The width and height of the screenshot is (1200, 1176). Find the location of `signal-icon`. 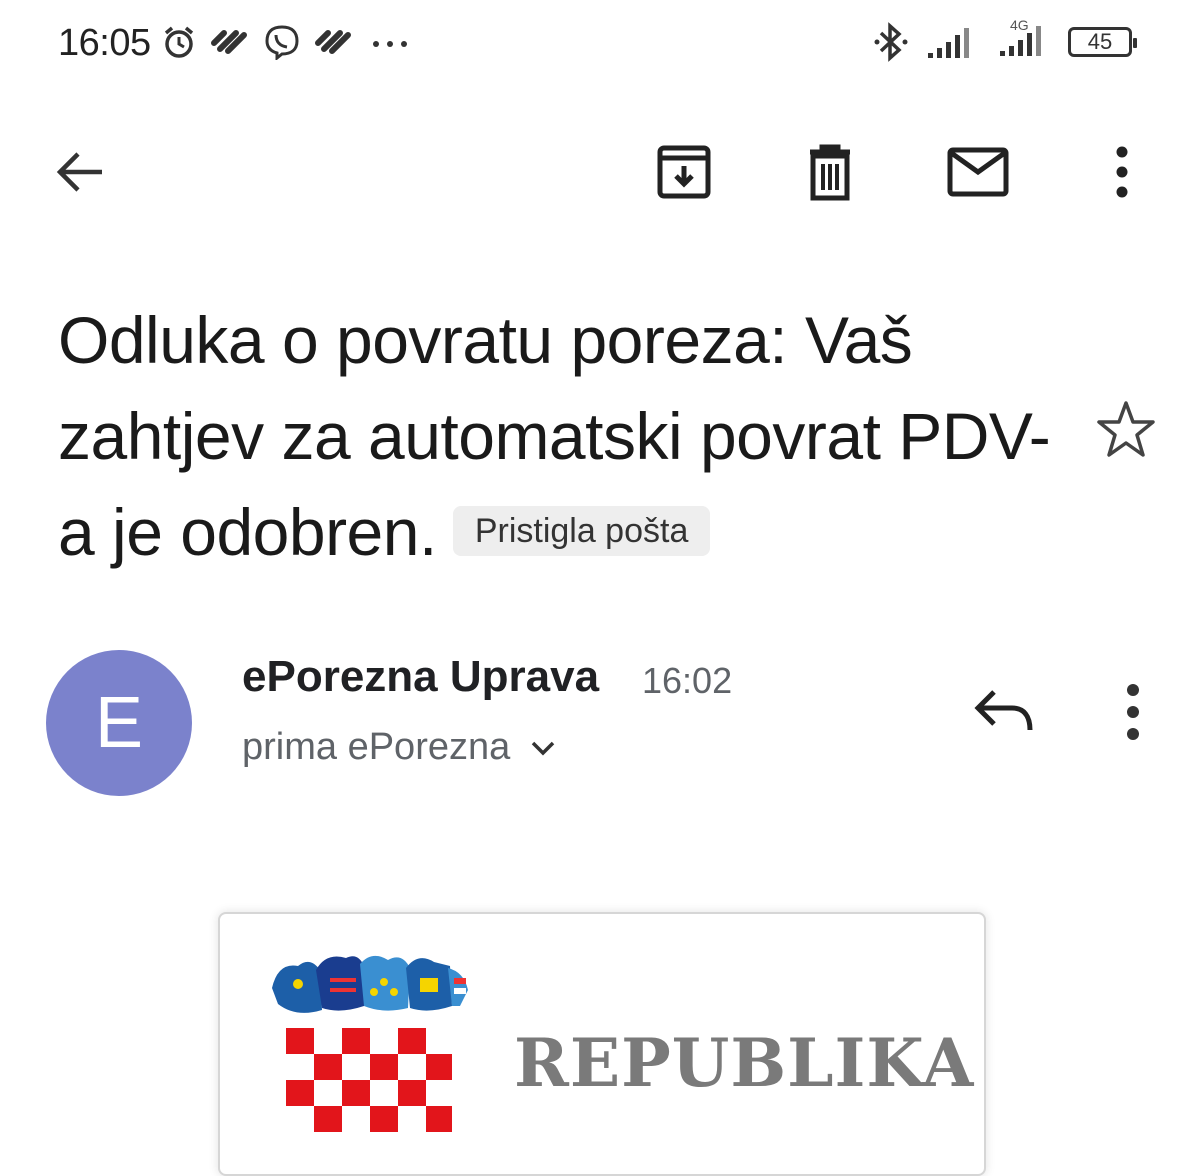

signal-icon is located at coordinates (948, 43).